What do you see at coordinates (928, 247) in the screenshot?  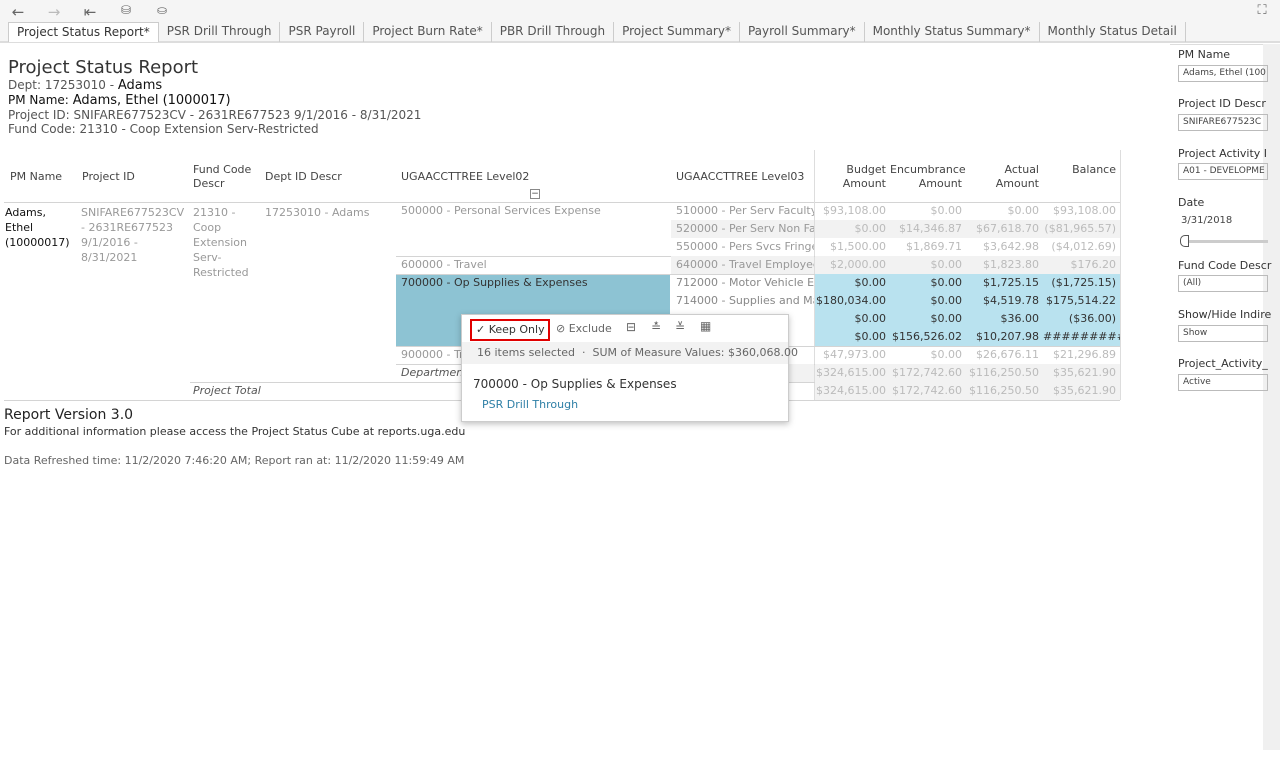 I see `enc-cell: $1,869.71` at bounding box center [928, 247].